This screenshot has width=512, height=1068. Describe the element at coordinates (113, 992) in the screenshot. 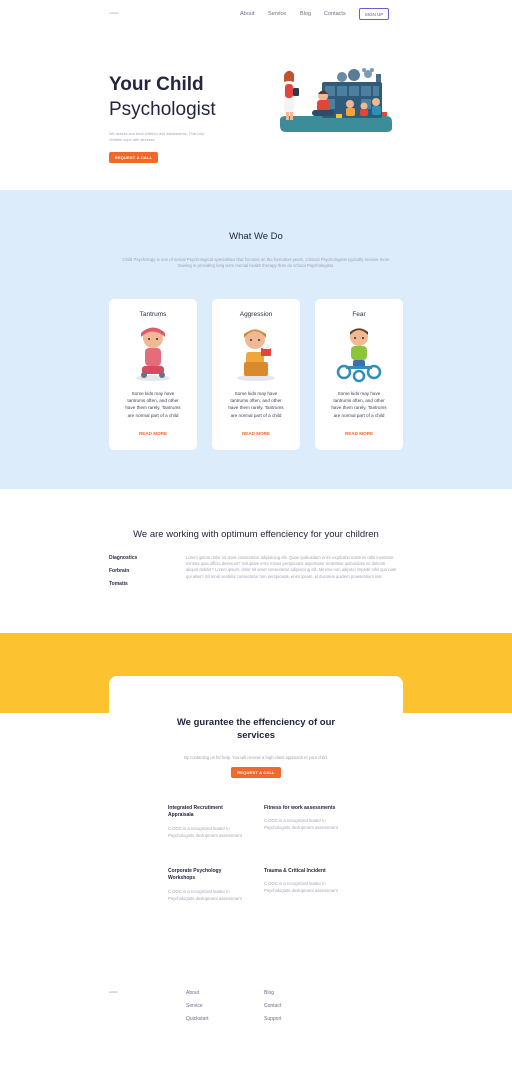

I see `footer-logo: LOGO` at that location.